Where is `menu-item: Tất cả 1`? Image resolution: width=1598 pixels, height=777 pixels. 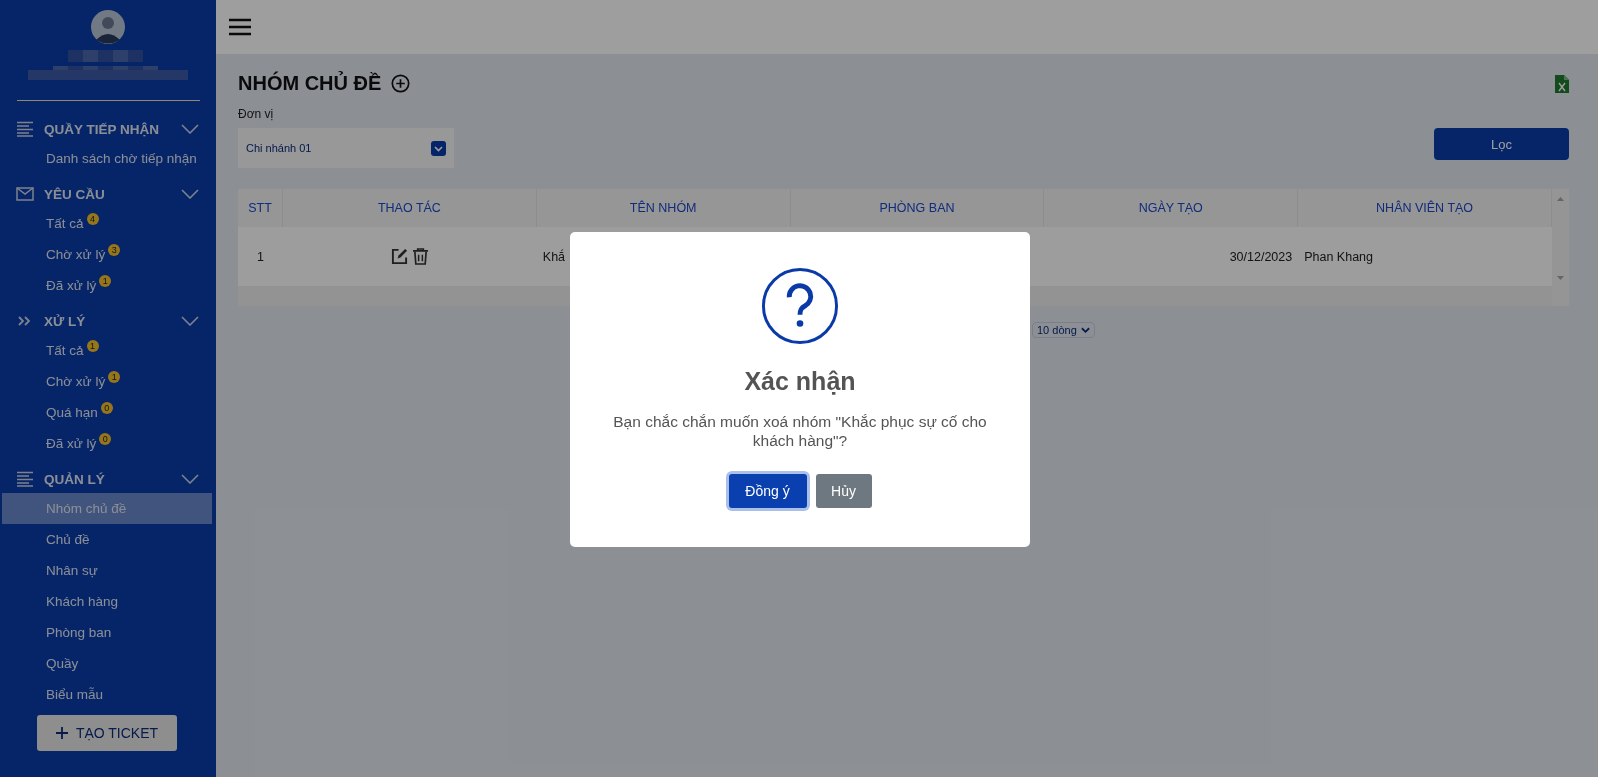 menu-item: Tất cả 1 is located at coordinates (107, 350).